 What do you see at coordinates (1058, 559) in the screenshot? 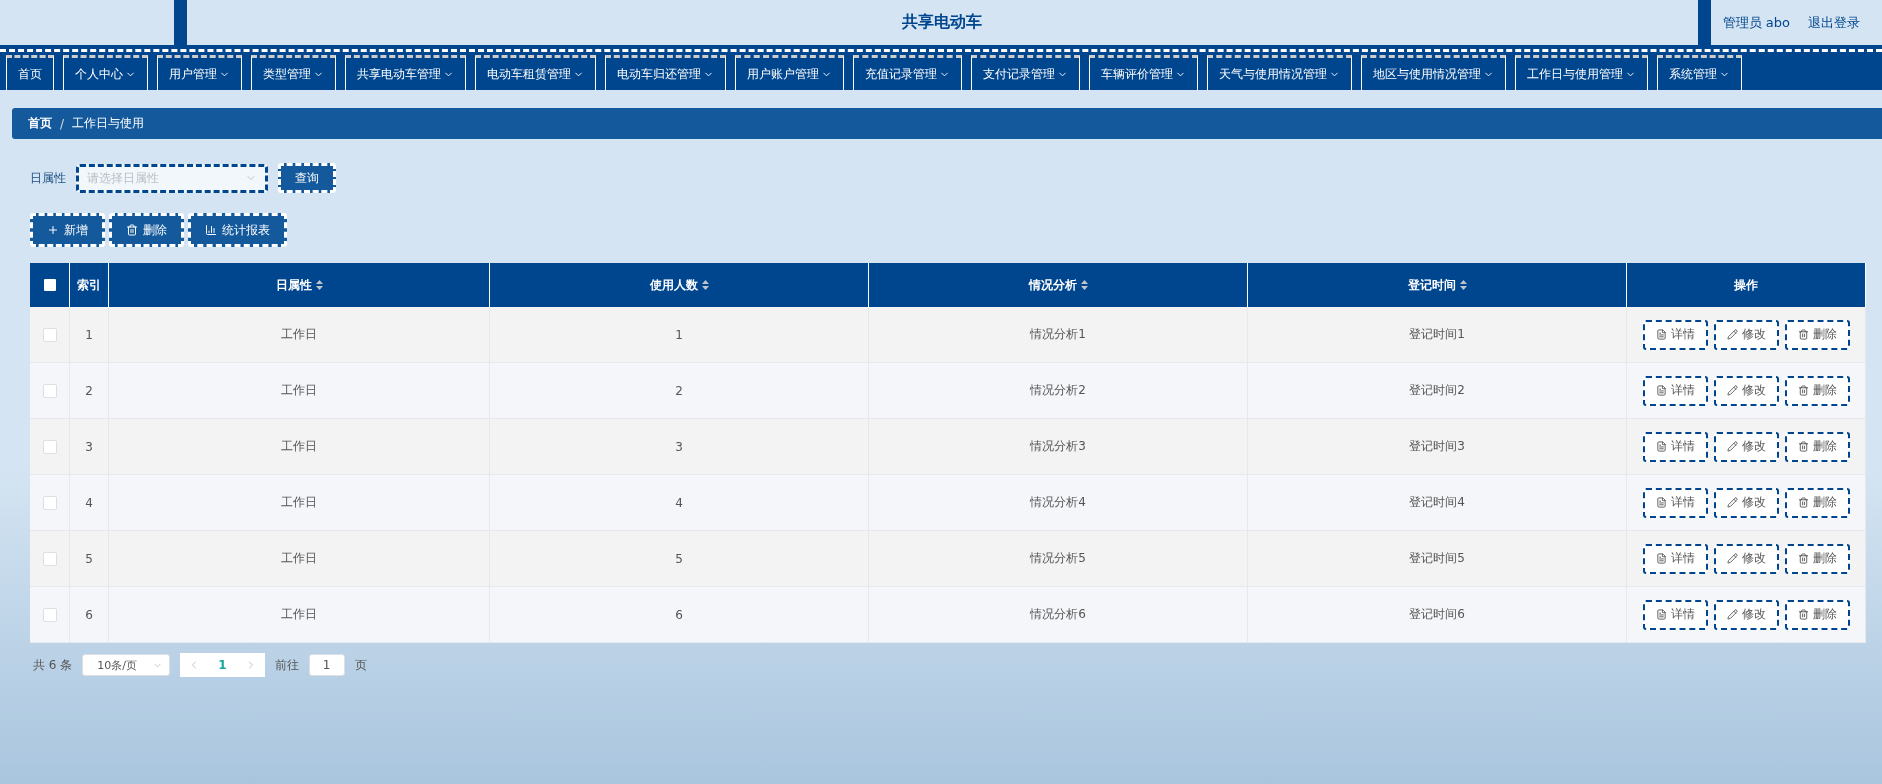
I see `table-cell: 情况分析5` at bounding box center [1058, 559].